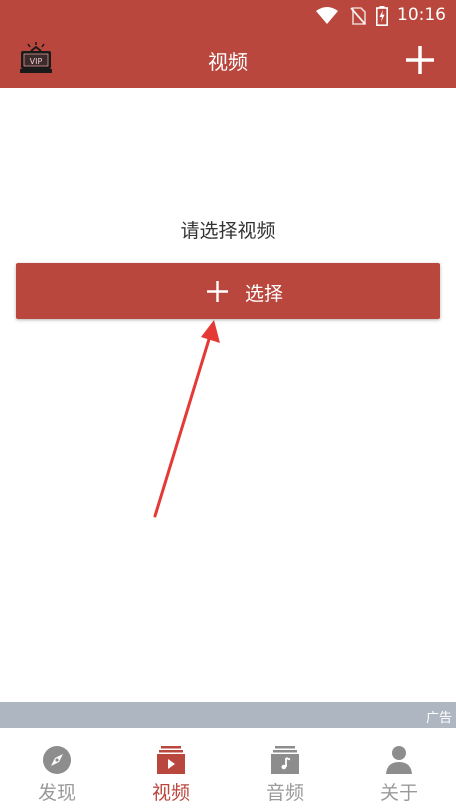 This screenshot has height=810, width=456. I want to click on select-video-button: 选择, so click(228, 291).